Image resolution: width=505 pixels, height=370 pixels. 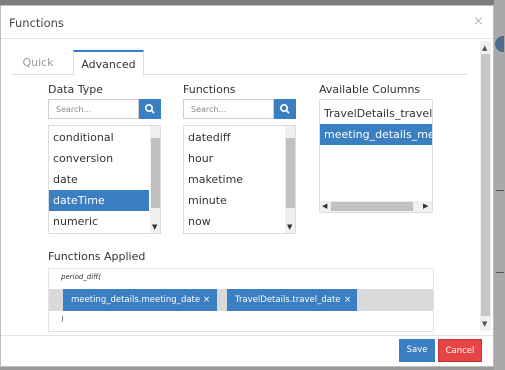 I want to click on cancel-button: Cancel, so click(x=460, y=350).